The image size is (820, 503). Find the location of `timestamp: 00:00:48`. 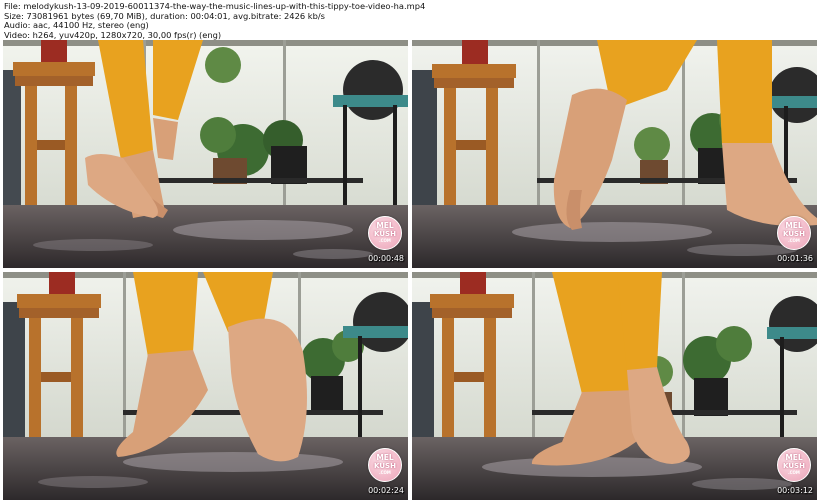

timestamp: 00:00:48 is located at coordinates (386, 258).